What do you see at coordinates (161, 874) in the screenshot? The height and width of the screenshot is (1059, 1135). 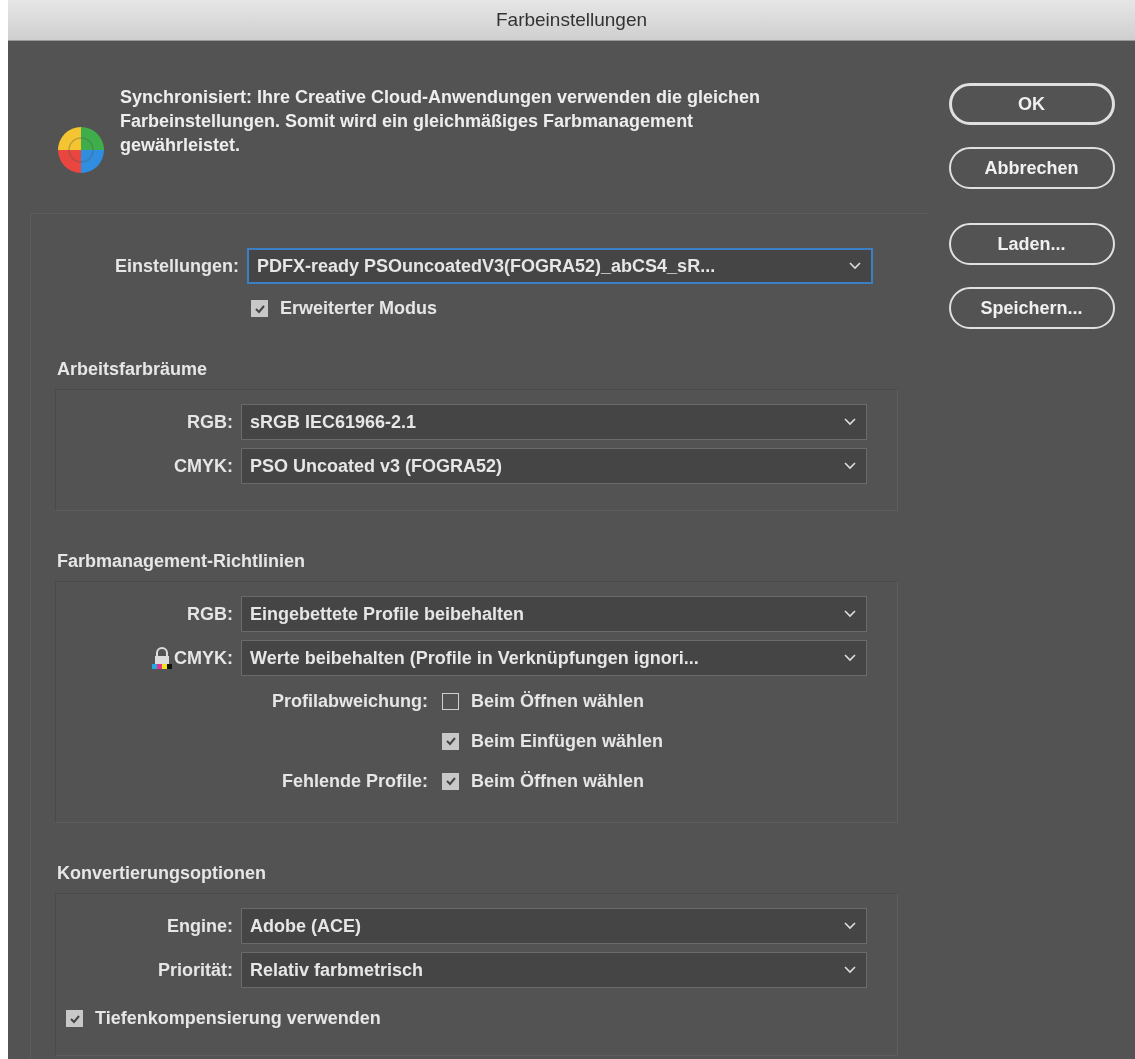 I see `group-title: Konvertierungsoptionen` at bounding box center [161, 874].